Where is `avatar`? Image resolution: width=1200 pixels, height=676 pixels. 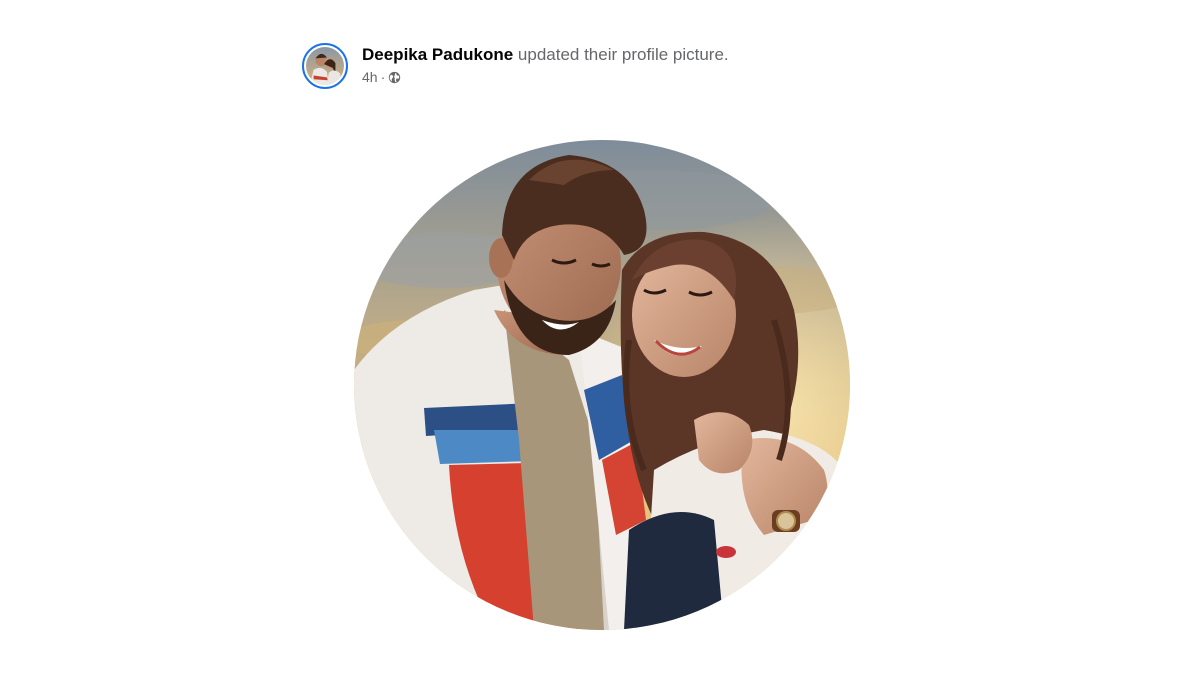
avatar is located at coordinates (325, 66).